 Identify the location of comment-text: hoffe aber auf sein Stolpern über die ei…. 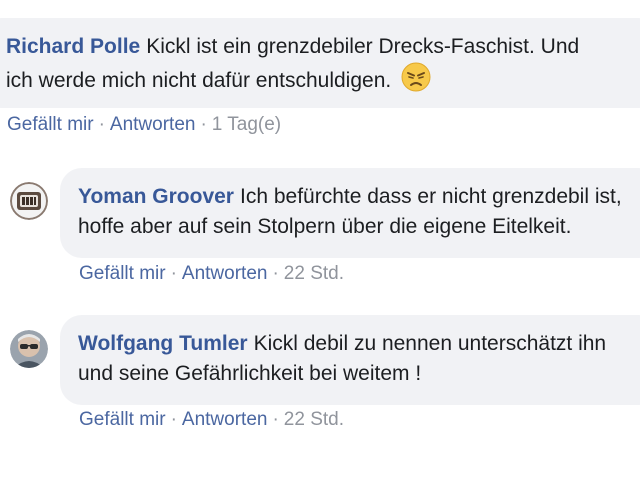
(325, 226).